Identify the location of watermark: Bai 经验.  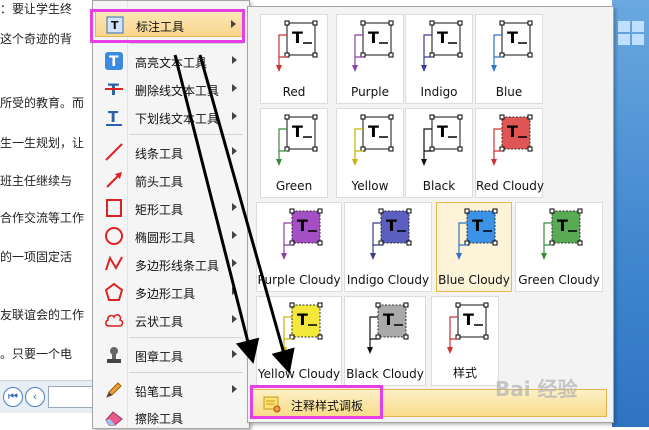
(536, 389).